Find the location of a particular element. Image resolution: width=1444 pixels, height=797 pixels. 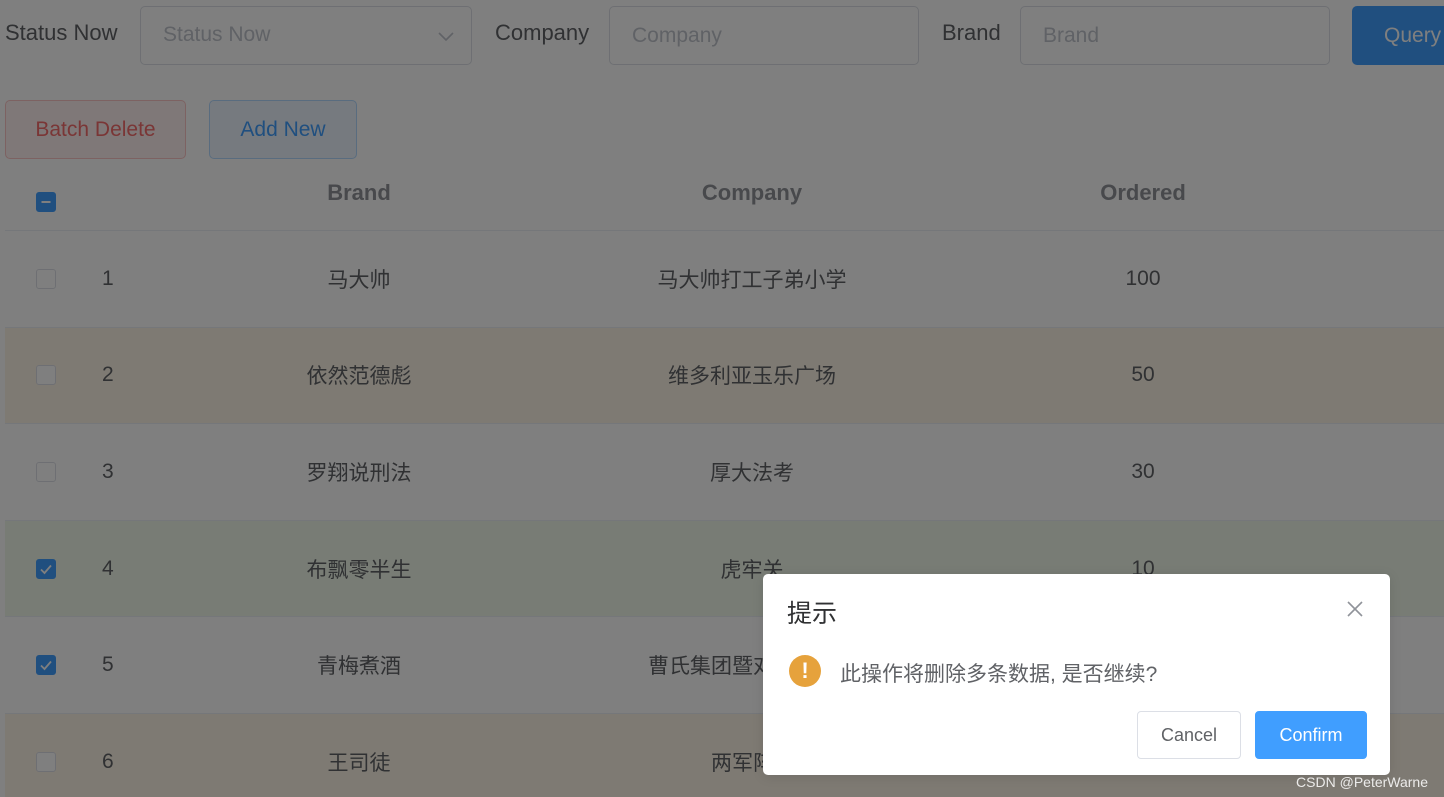

dialog-title: 提示 is located at coordinates (812, 614).